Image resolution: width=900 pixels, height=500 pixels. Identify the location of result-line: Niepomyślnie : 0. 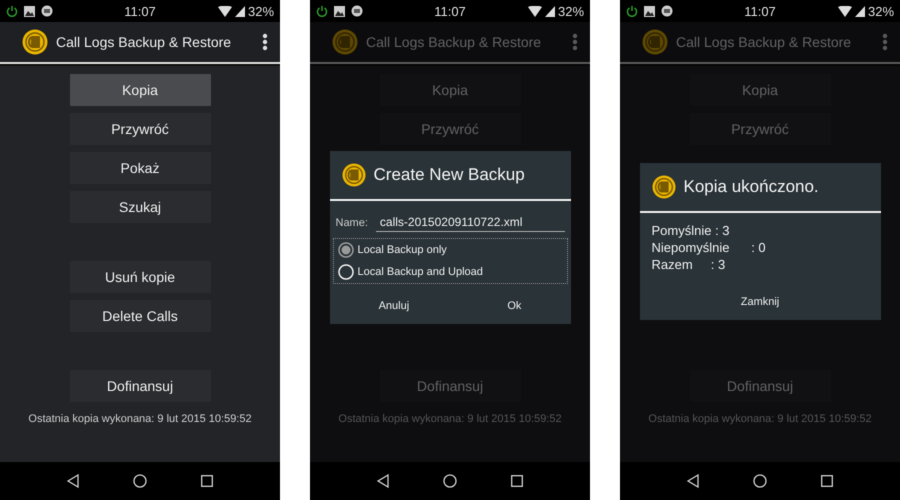
(709, 247).